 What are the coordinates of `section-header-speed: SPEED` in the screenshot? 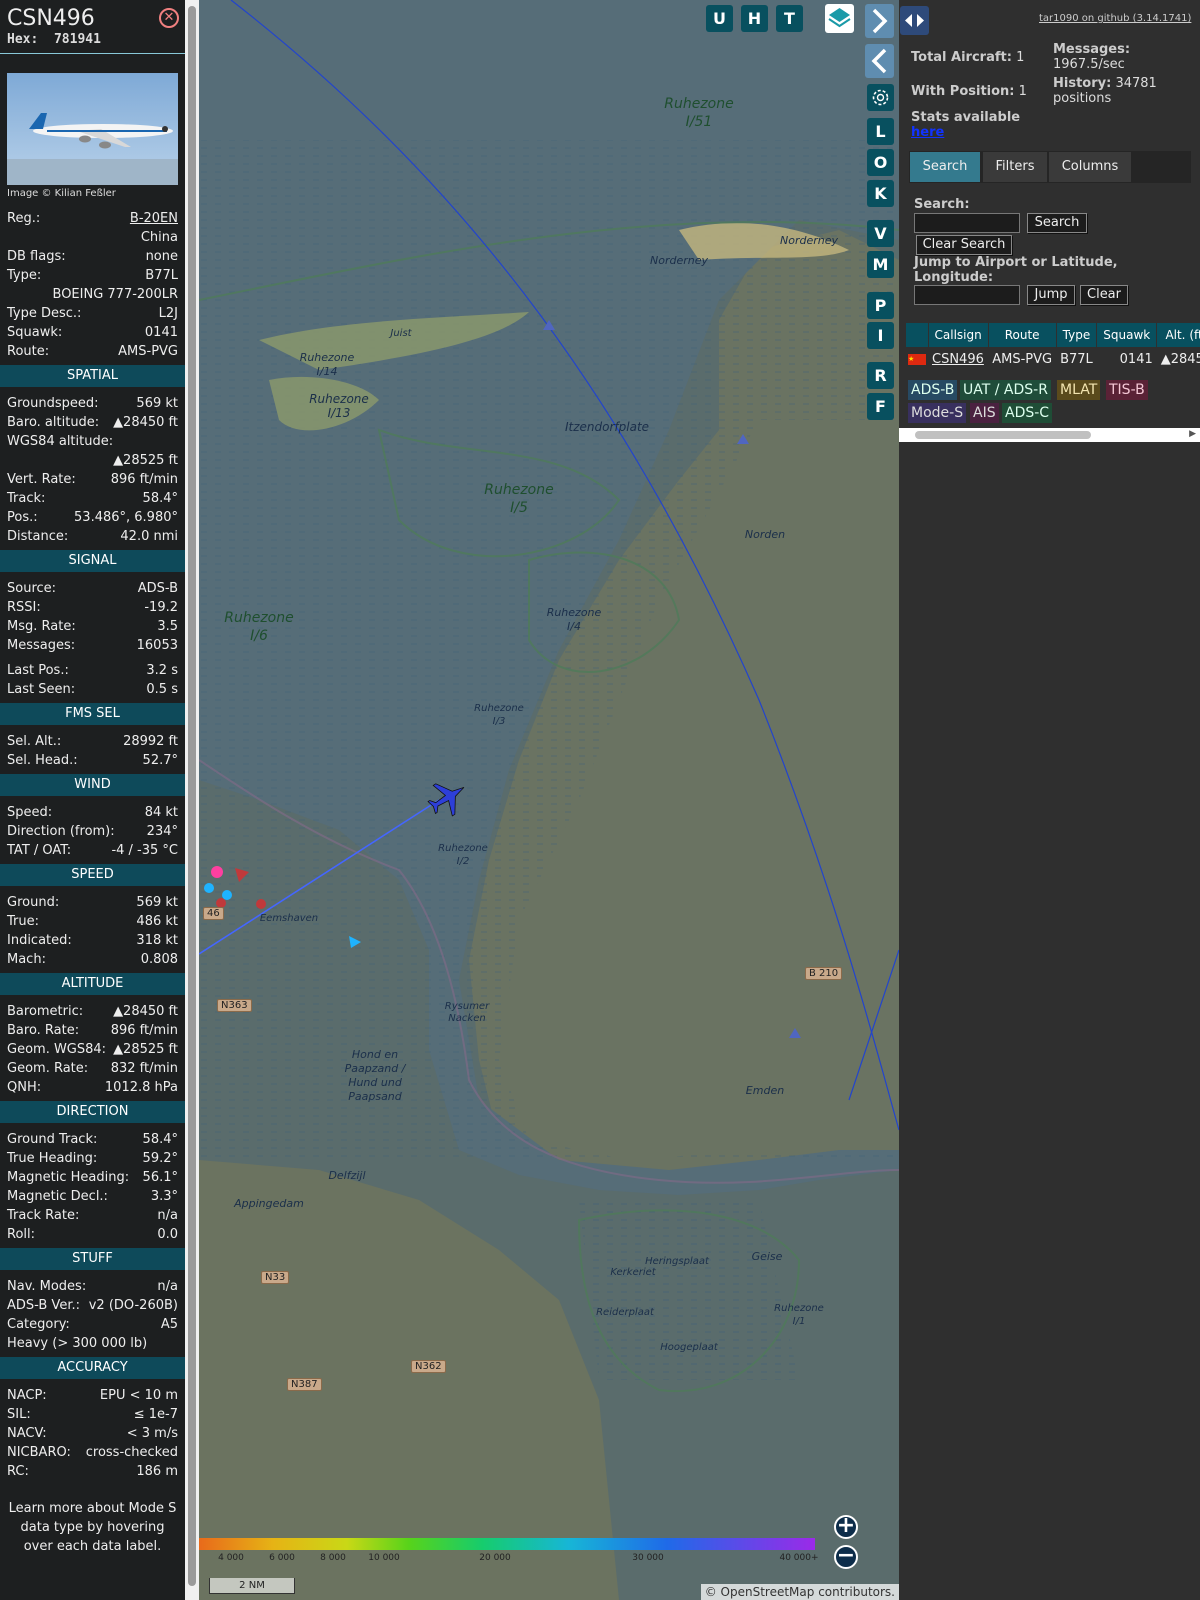 It's located at (92, 875).